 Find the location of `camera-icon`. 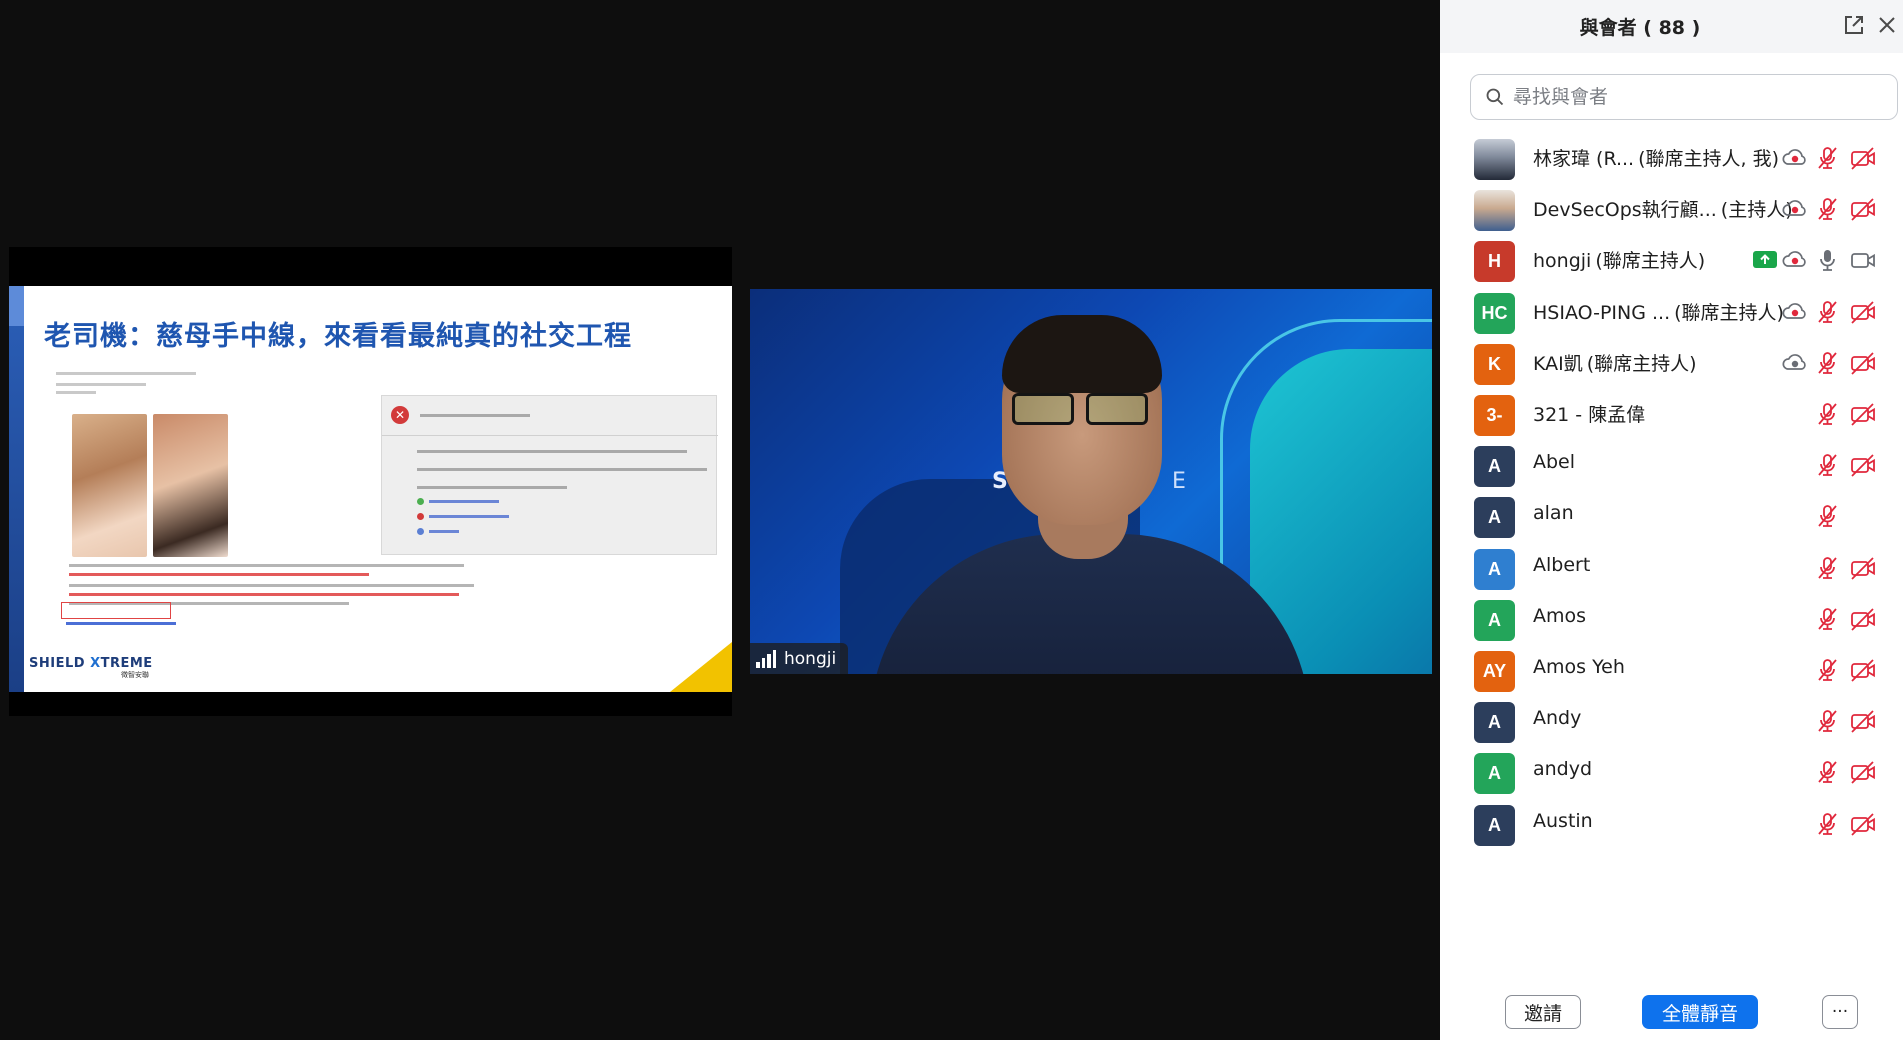

camera-icon is located at coordinates (1863, 260).